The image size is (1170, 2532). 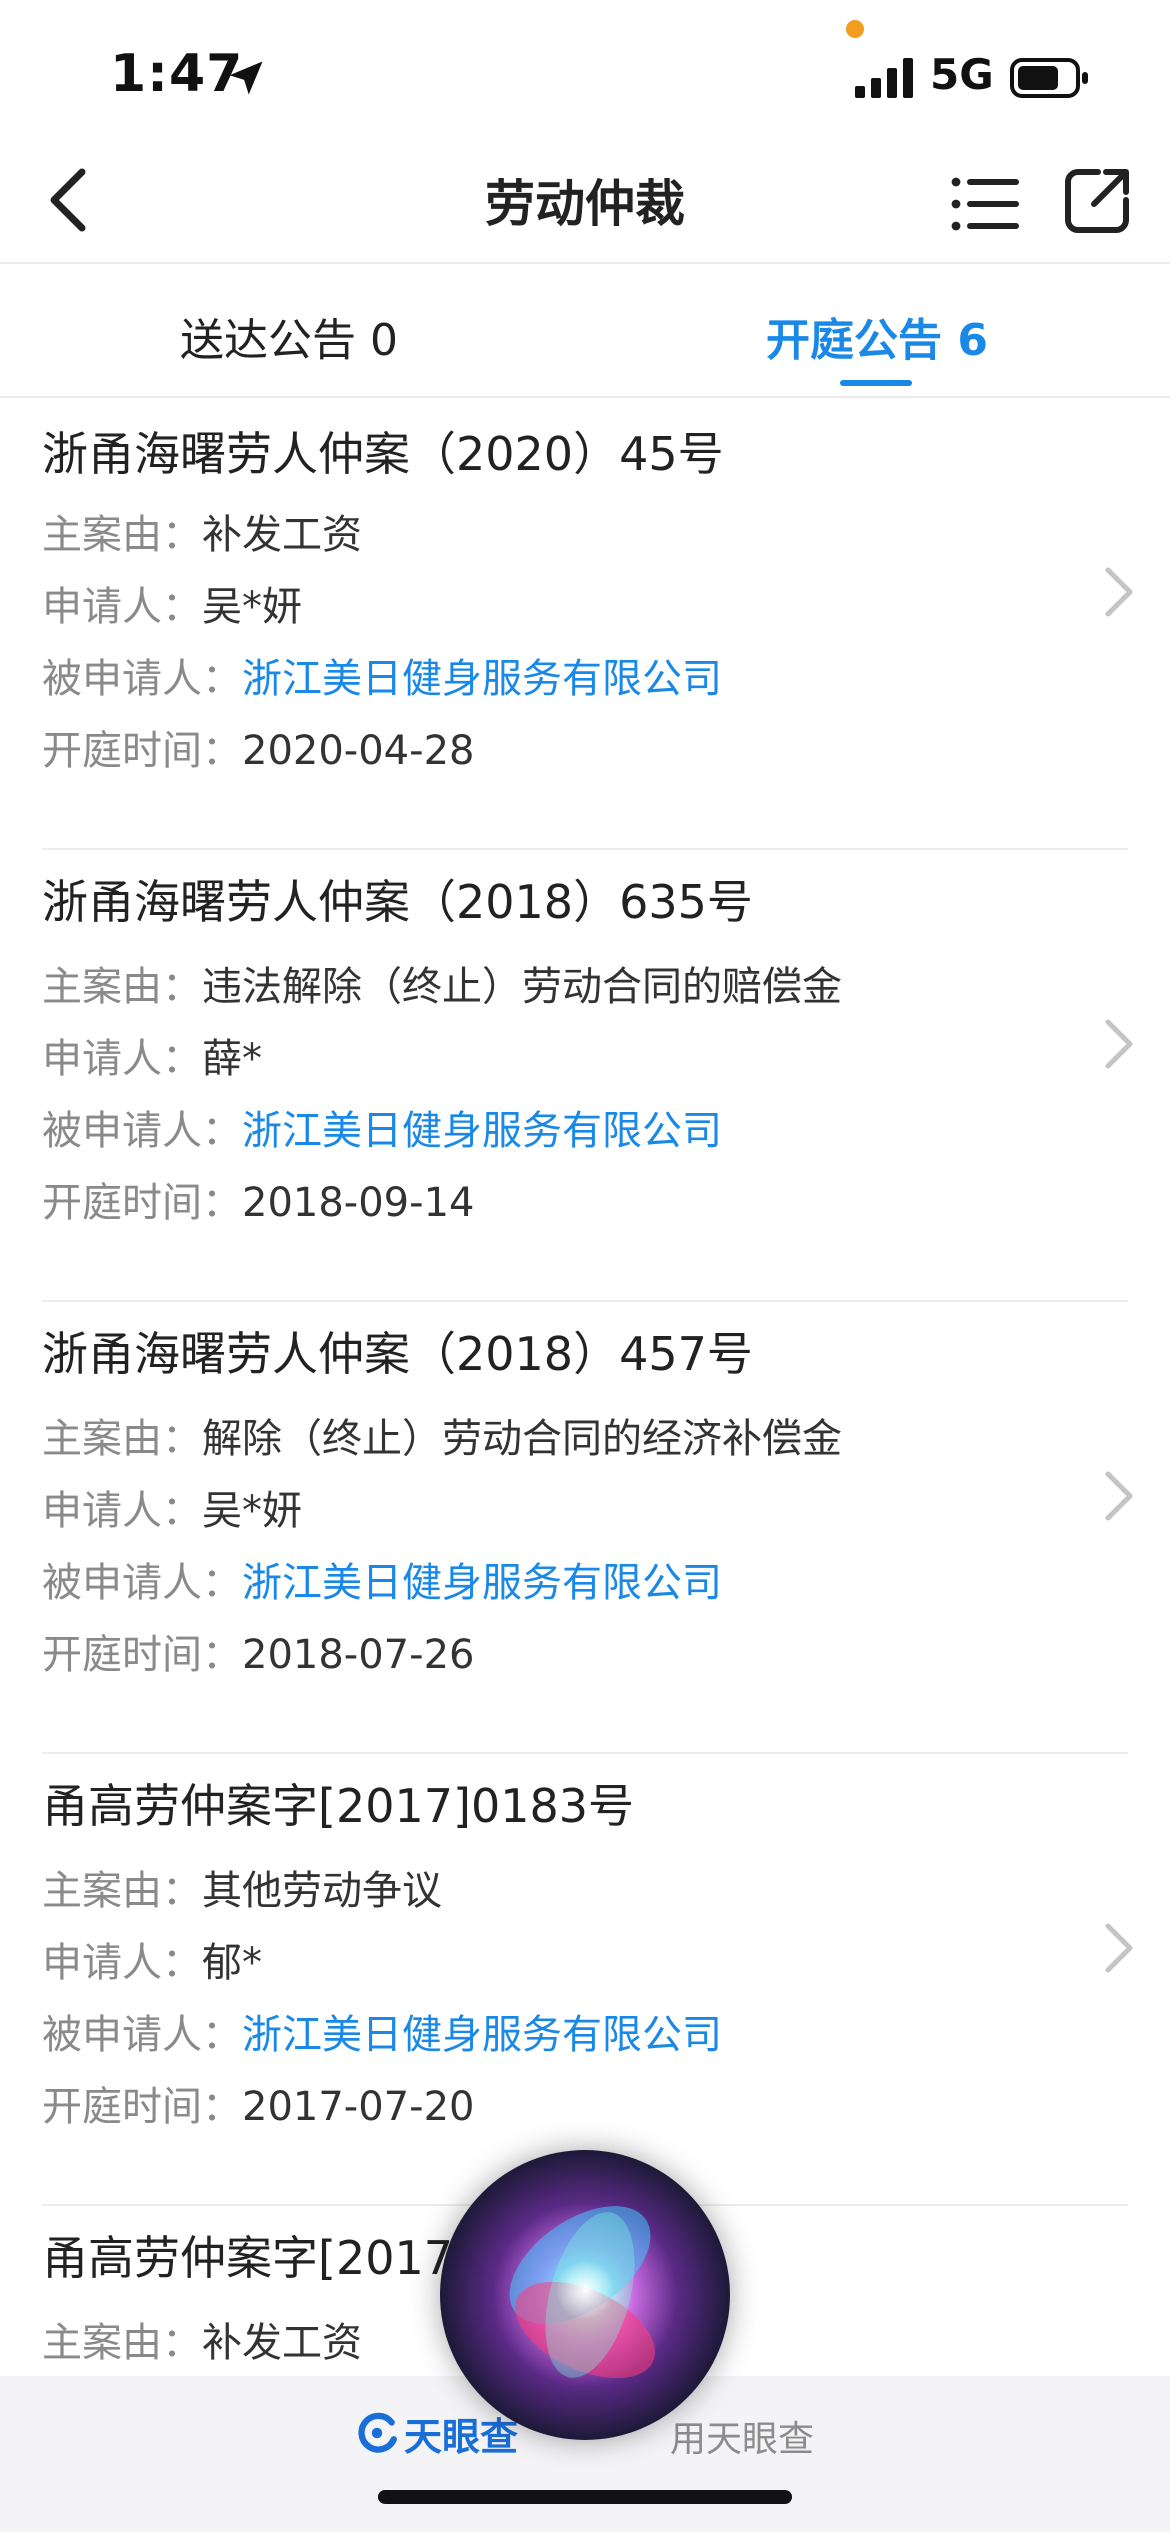 I want to click on hearing-date-value: 2018-09-14, so click(x=358, y=1203).